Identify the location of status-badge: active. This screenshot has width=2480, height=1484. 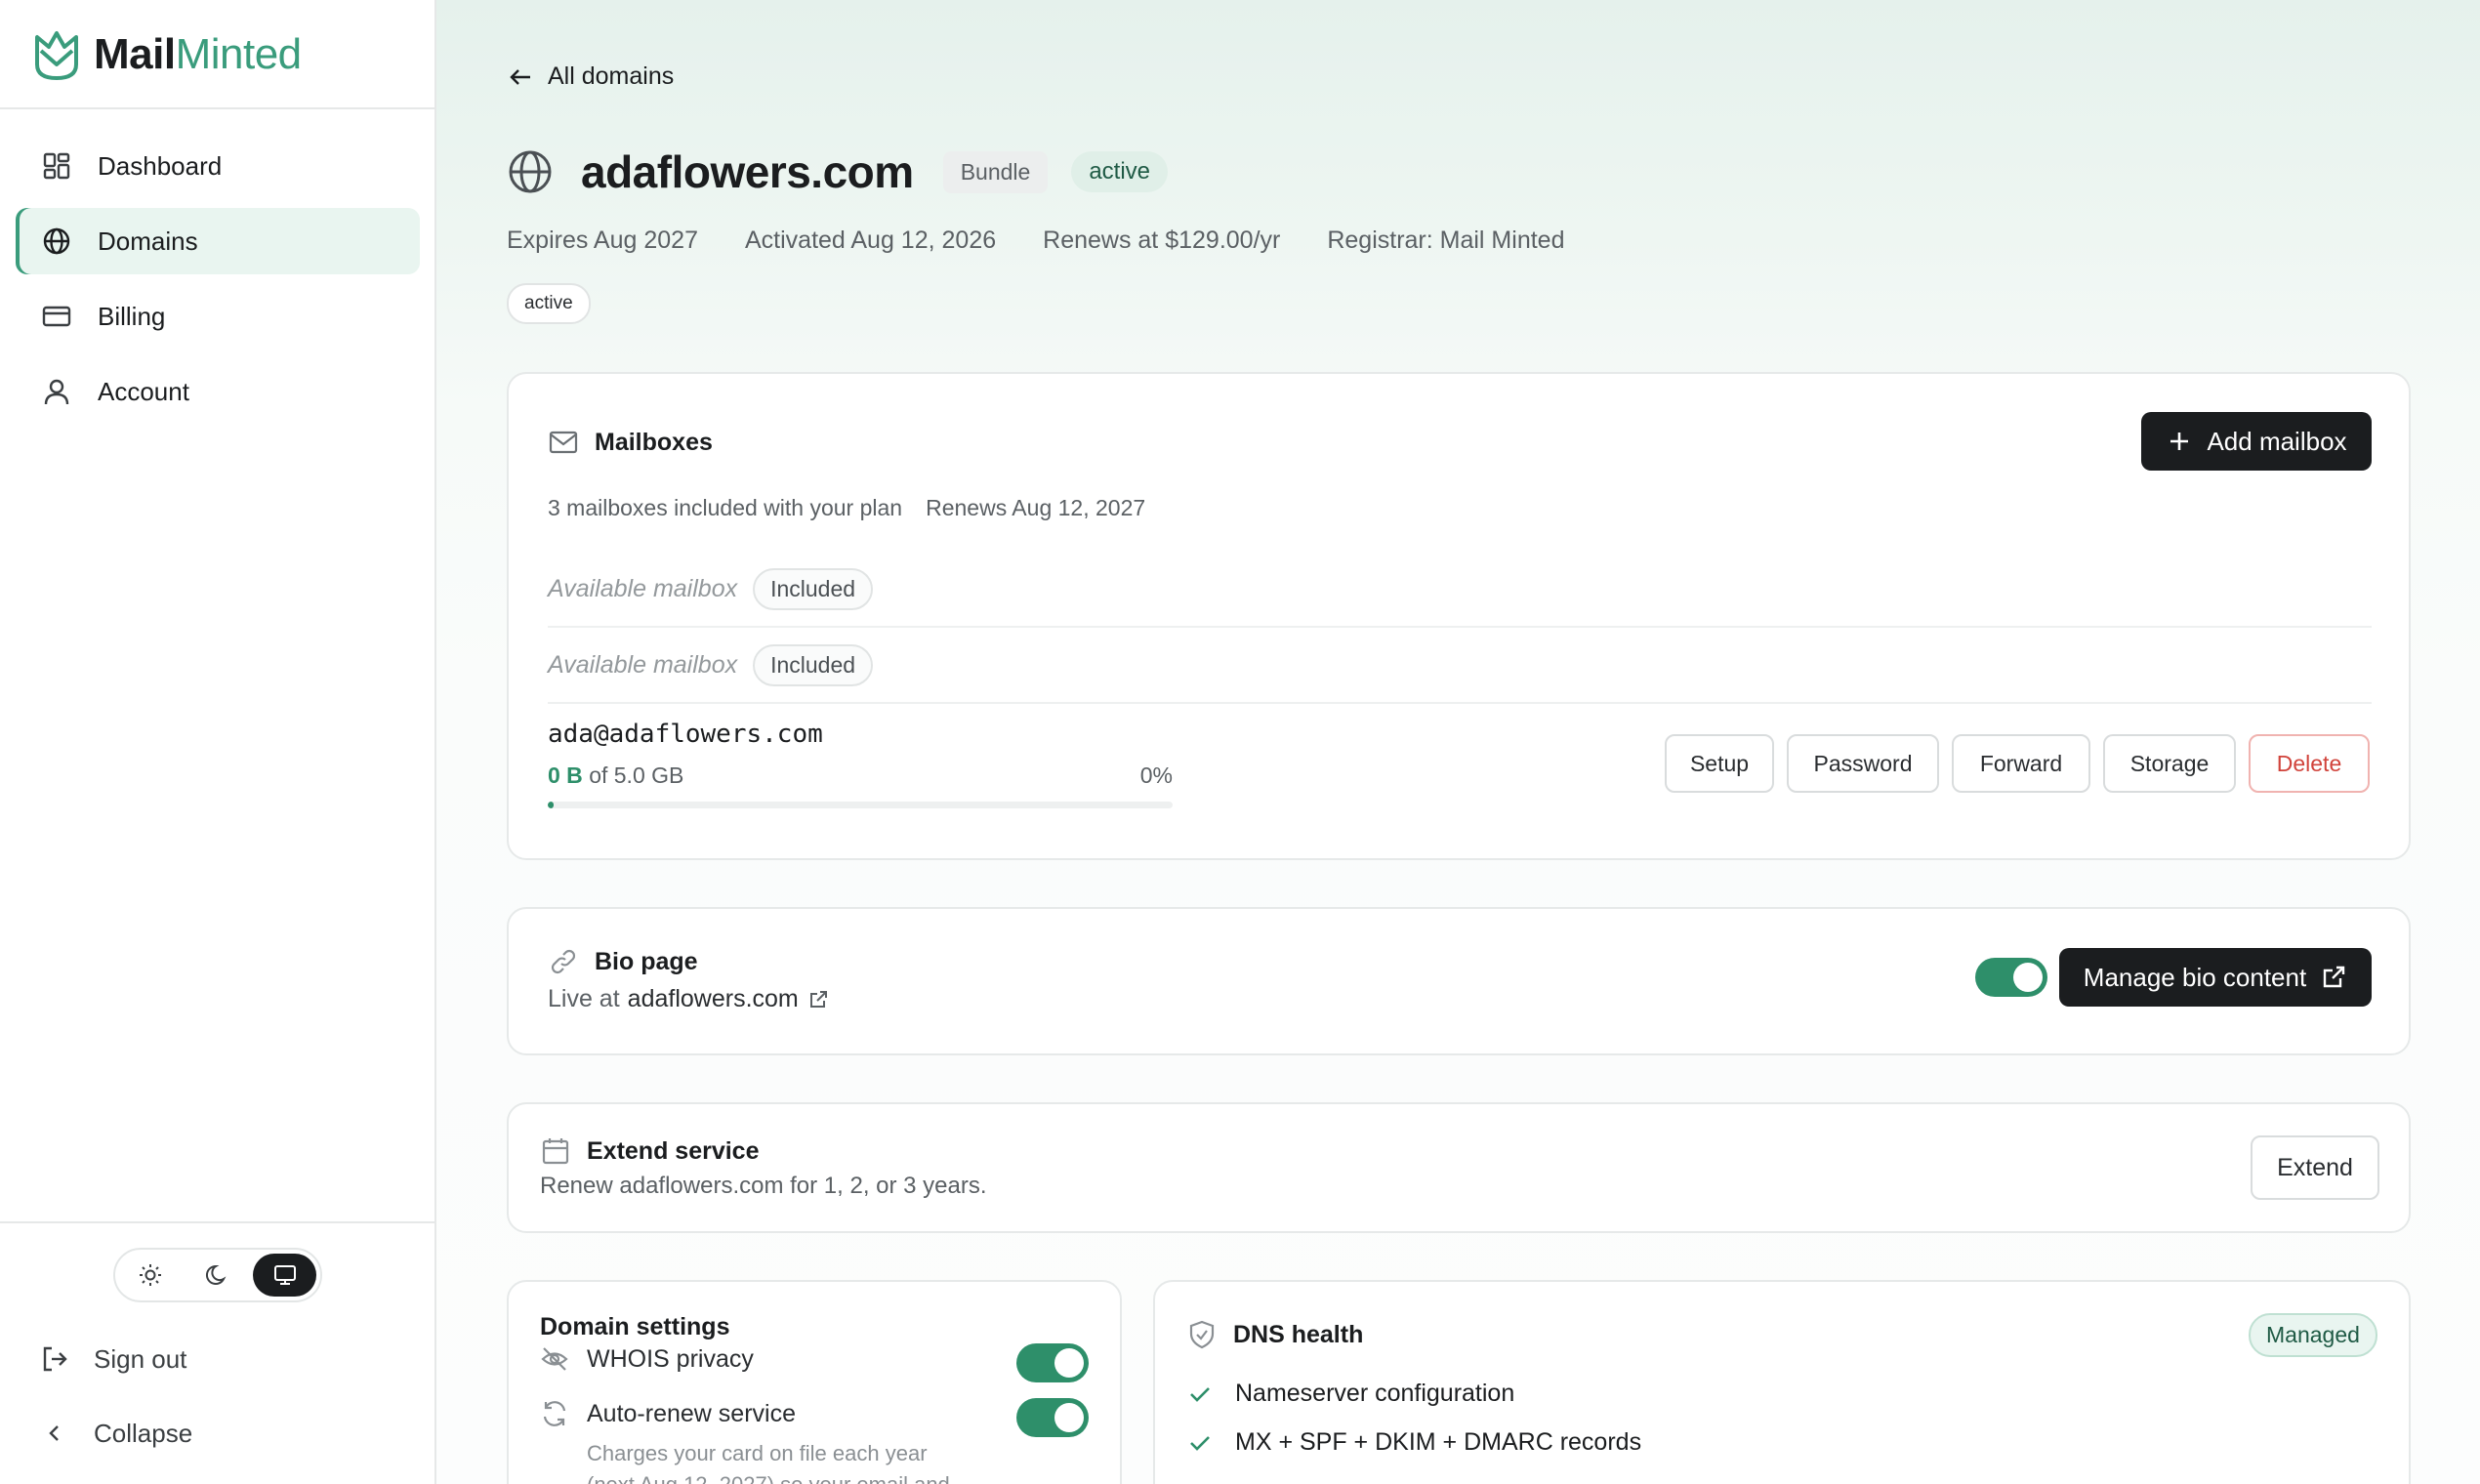
(1120, 172).